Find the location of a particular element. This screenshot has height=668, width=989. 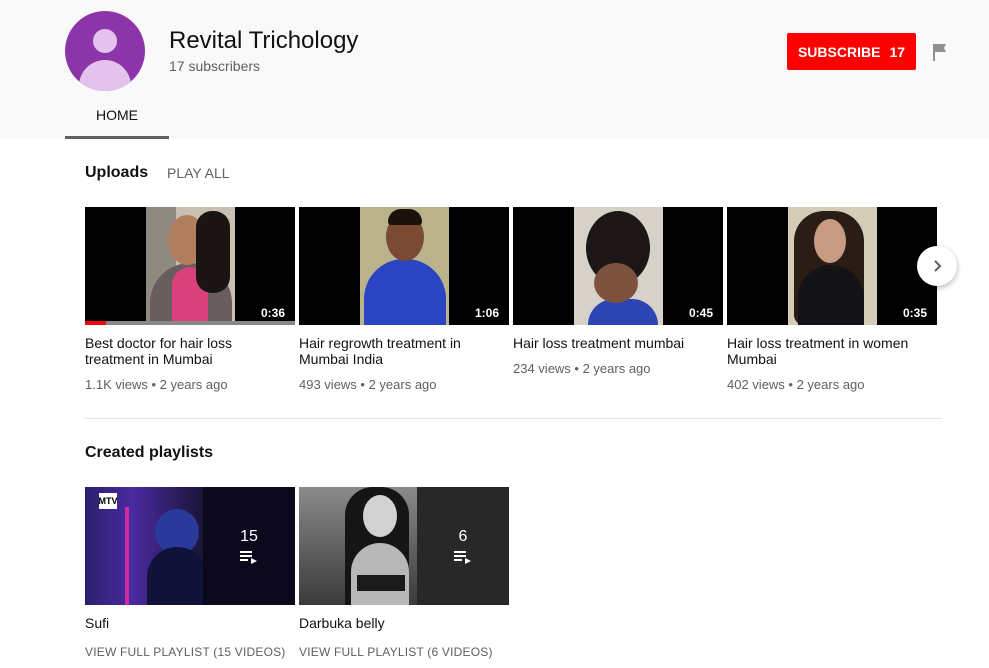

subscribe-label: SUBSCRIBE is located at coordinates (839, 51).